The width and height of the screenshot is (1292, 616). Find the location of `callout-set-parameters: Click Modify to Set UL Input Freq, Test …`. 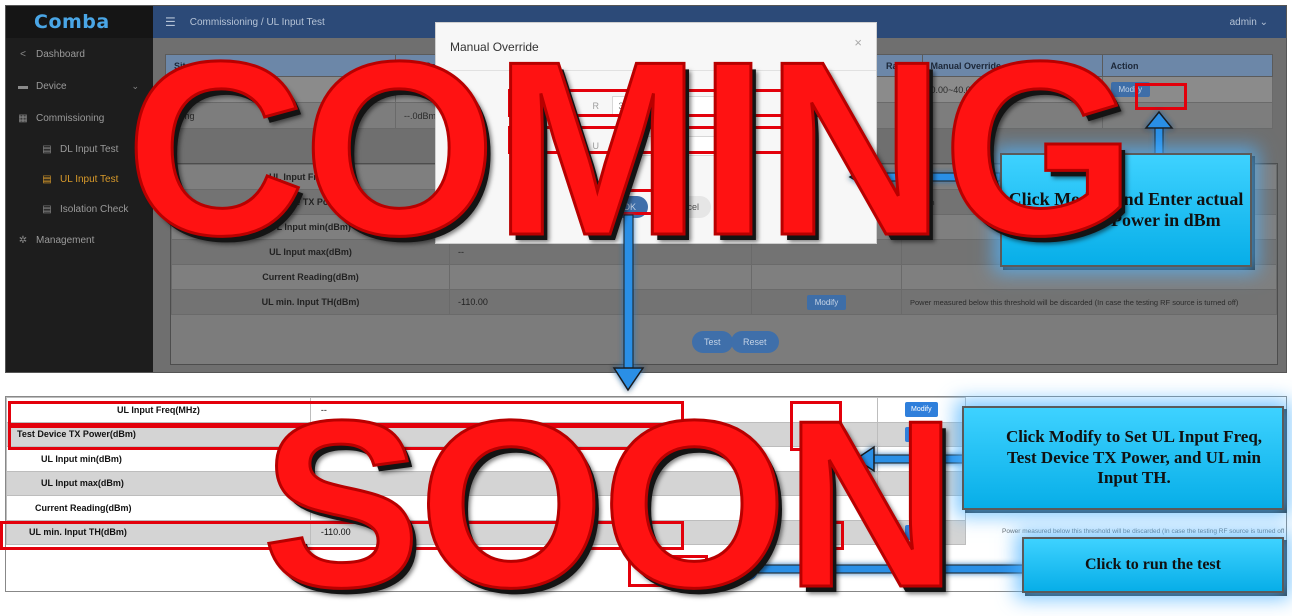

callout-set-parameters: Click Modify to Set UL Input Freq, Test … is located at coordinates (1123, 458).